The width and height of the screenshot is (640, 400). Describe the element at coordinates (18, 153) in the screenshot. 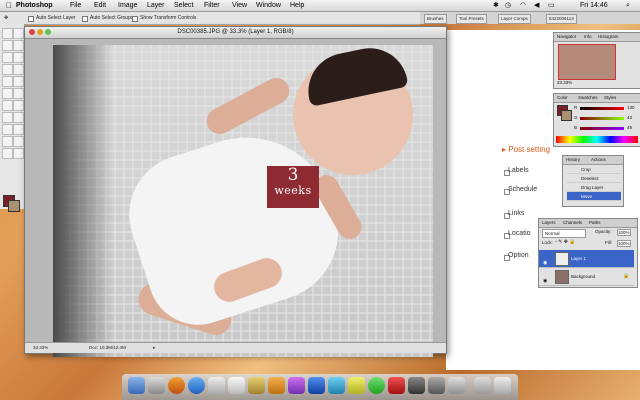

I see `zoom-tool-icon` at that location.